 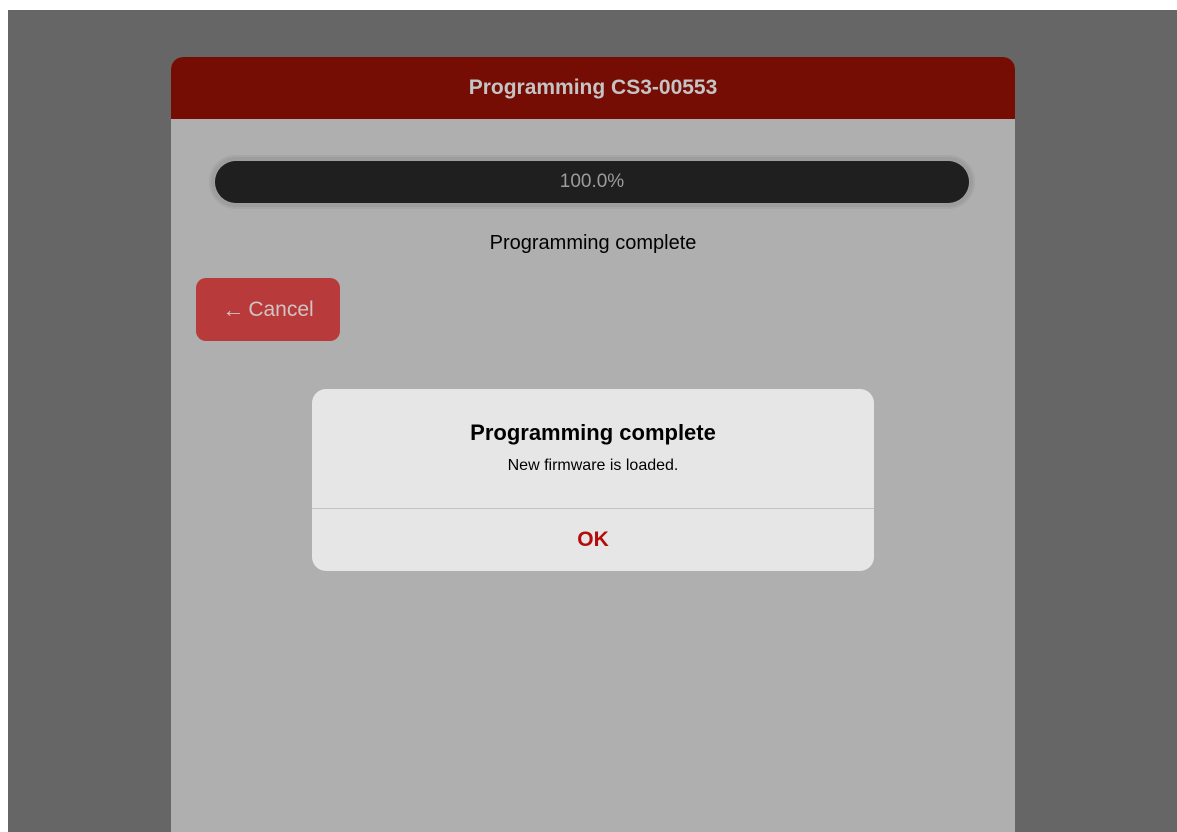 I want to click on status-text: Programming complete, so click(x=593, y=243).